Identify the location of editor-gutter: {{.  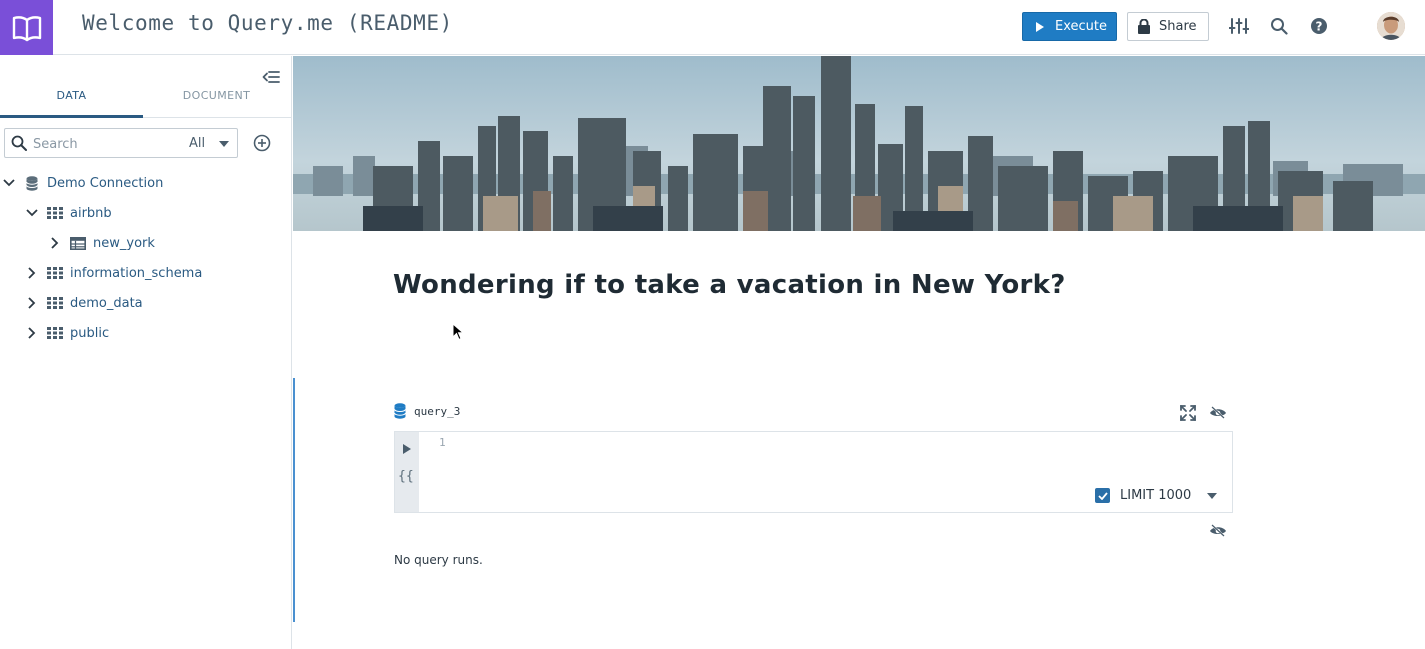
(407, 472).